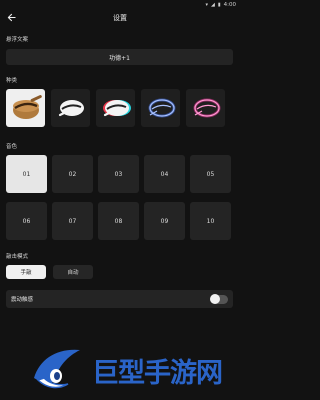 This screenshot has width=320, height=400. Describe the element at coordinates (118, 174) in the screenshot. I see `sound-option-03: 03` at that location.